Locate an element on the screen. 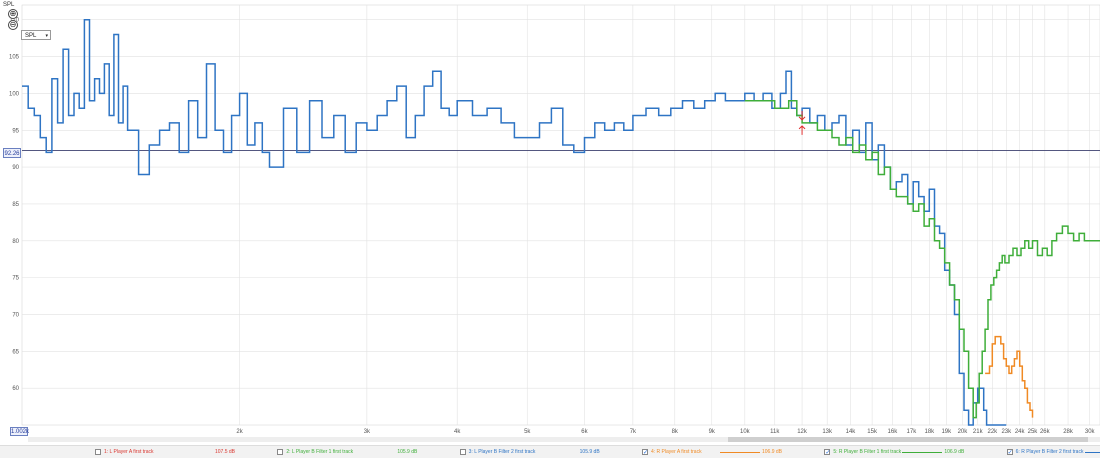 Image resolution: width=1100 pixels, height=458 pixels. x-tick-label: 7k is located at coordinates (633, 432).